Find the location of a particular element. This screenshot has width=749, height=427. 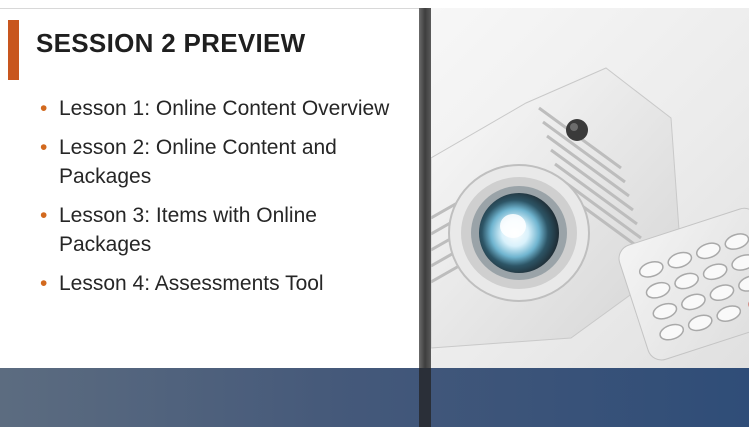

bullet-text: Lesson 2: Online Content and Packages is located at coordinates (198, 162).